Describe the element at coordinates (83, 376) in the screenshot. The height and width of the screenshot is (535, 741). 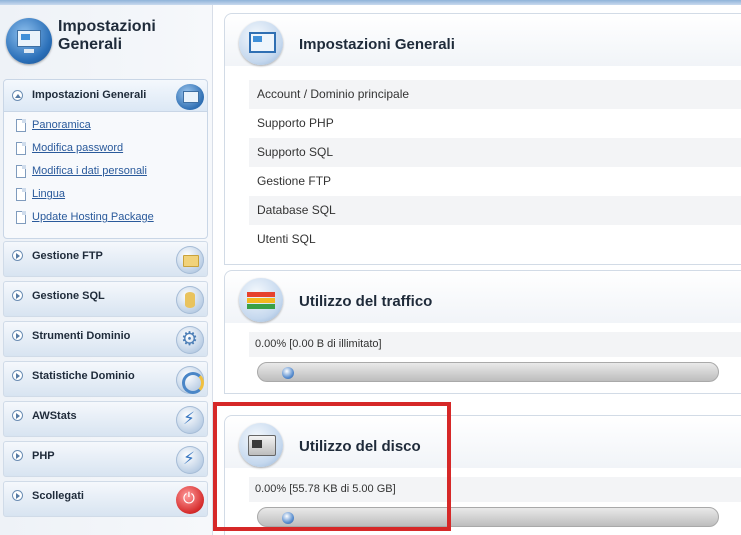
I see `sidebar-item-label: Statistiche Dominio` at that location.